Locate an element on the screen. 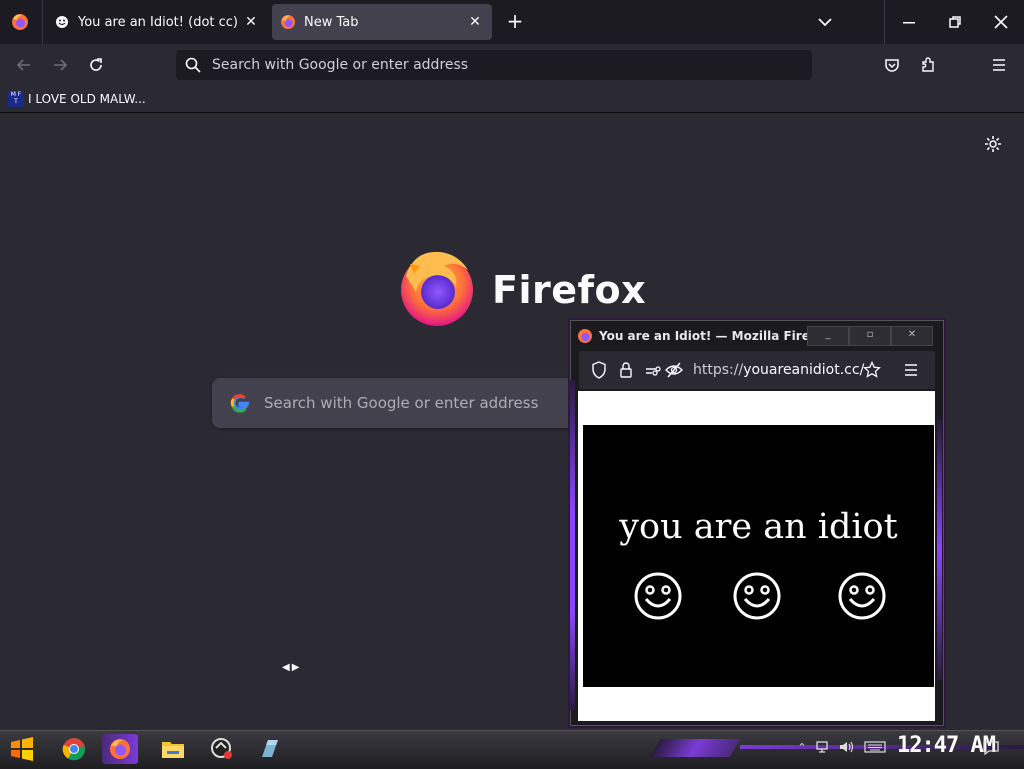 This screenshot has height=769, width=1024. show-hidden-icons-chevron-icon: ⌃ is located at coordinates (802, 748).